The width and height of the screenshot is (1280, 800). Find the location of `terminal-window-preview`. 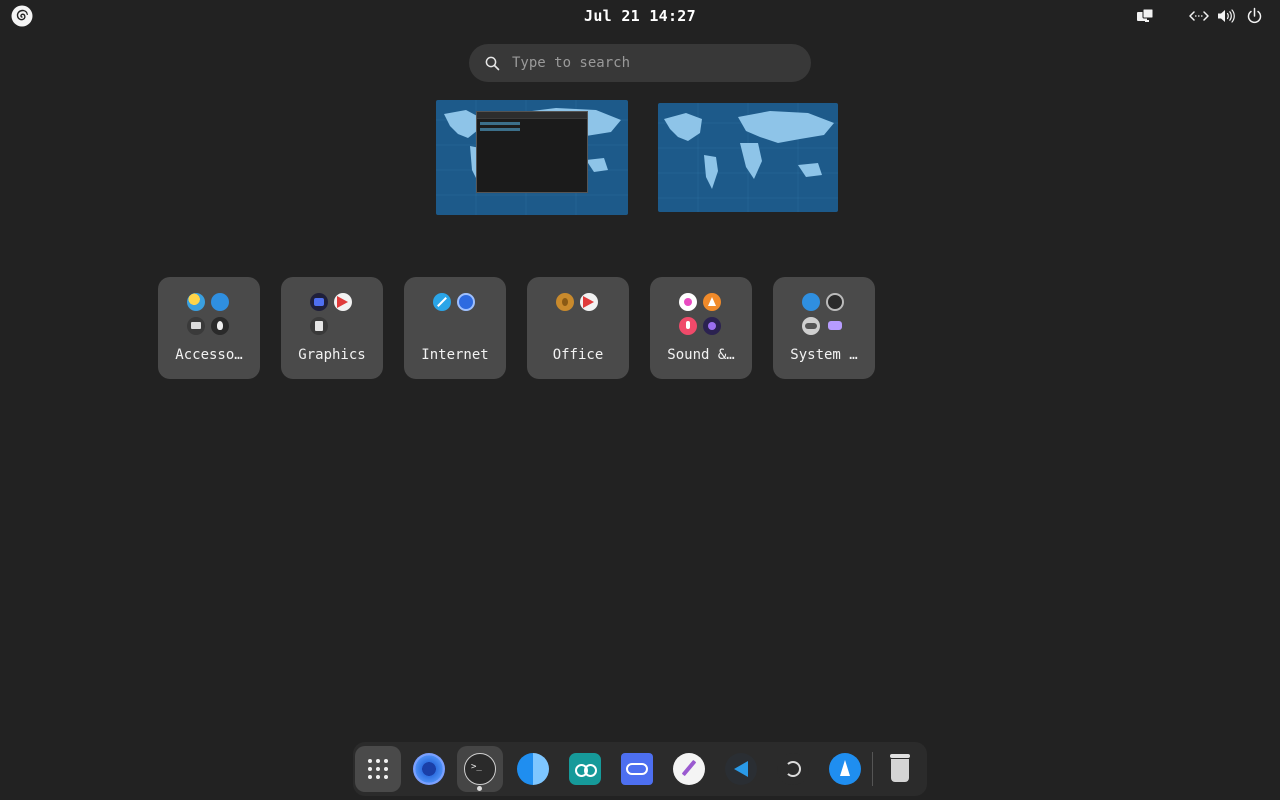

terminal-window-preview is located at coordinates (532, 152).